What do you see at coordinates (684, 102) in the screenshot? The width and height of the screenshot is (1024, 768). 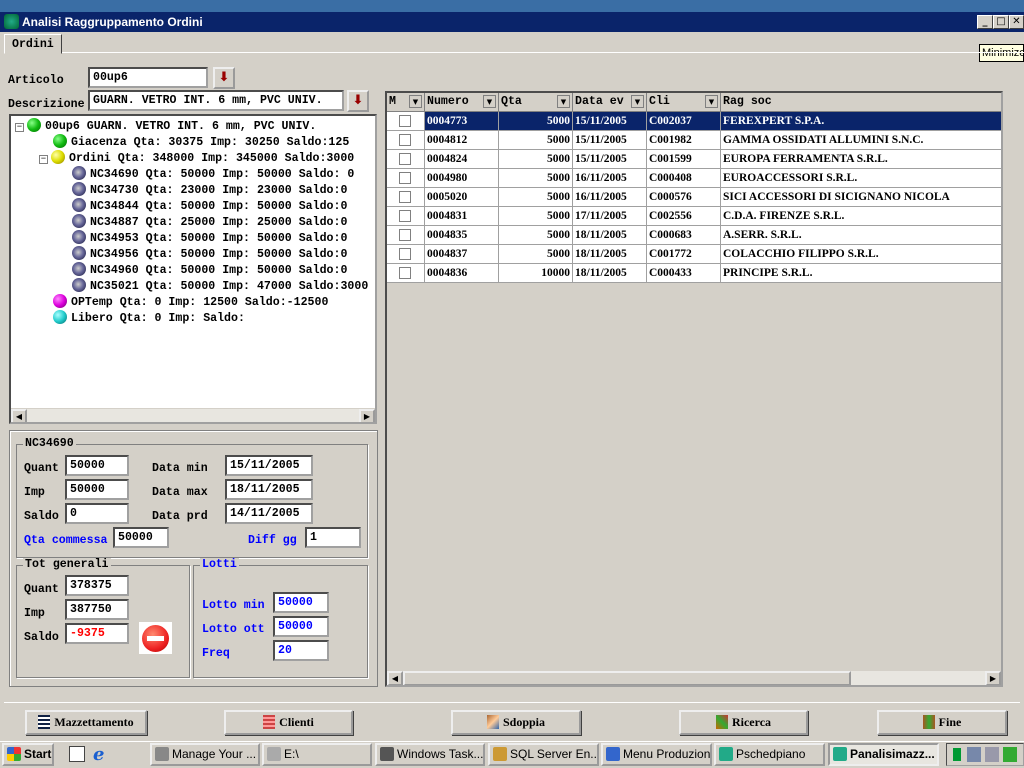 I see `column-header-cli: Cli ▼` at bounding box center [684, 102].